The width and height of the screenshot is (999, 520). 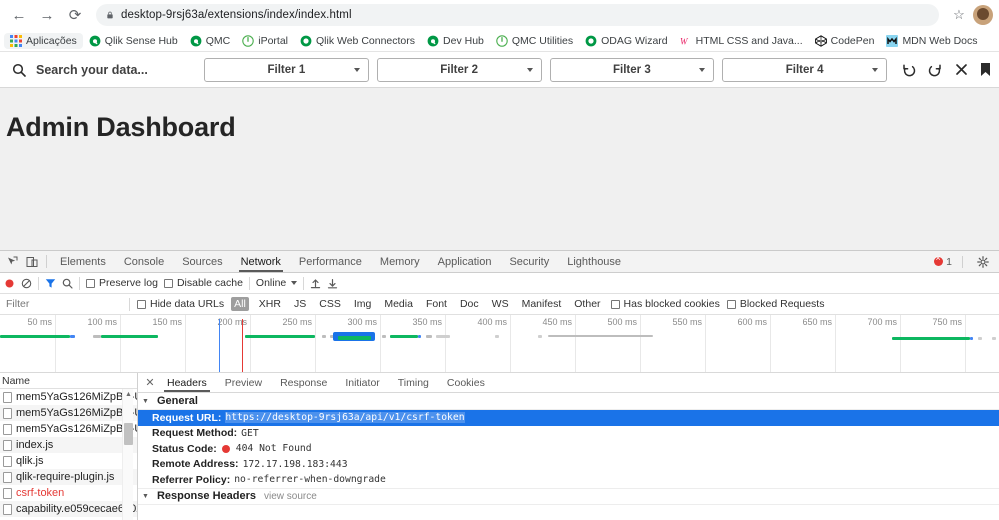 What do you see at coordinates (68, 493) in the screenshot?
I see `table-row-selected: csrf-token` at bounding box center [68, 493].